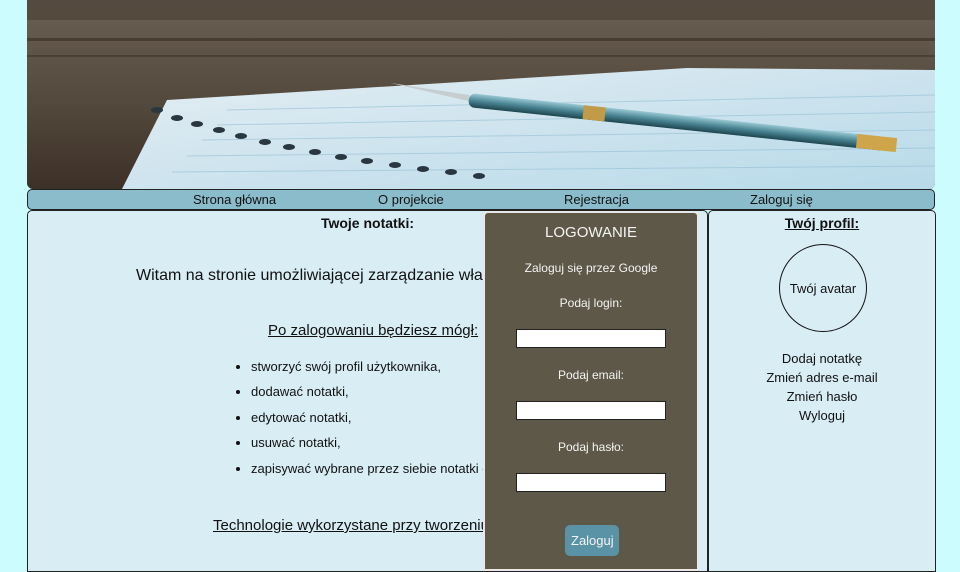 This screenshot has height=572, width=960. I want to click on change-email-link: Zmień adres e-mail, so click(822, 377).